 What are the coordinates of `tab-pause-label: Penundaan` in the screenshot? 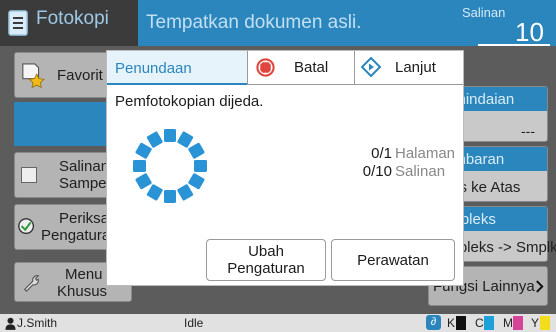 It's located at (153, 68).